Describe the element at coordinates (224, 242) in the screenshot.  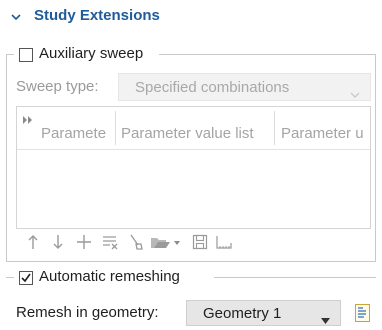
I see `table-layout-icon` at that location.